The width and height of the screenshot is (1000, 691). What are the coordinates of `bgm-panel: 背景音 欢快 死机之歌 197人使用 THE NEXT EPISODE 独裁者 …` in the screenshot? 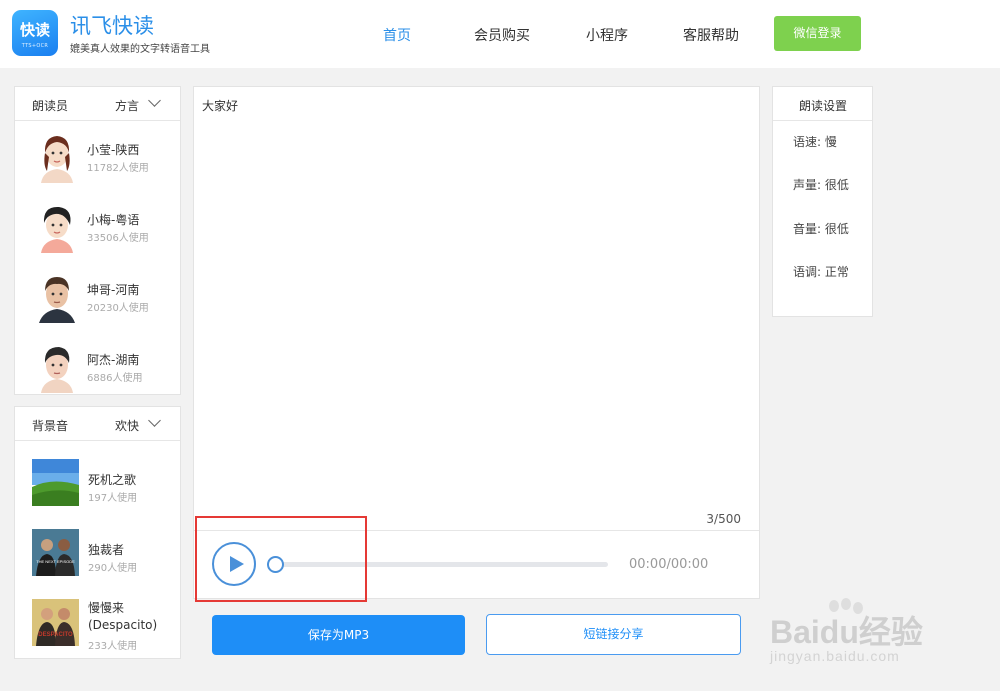 It's located at (97, 532).